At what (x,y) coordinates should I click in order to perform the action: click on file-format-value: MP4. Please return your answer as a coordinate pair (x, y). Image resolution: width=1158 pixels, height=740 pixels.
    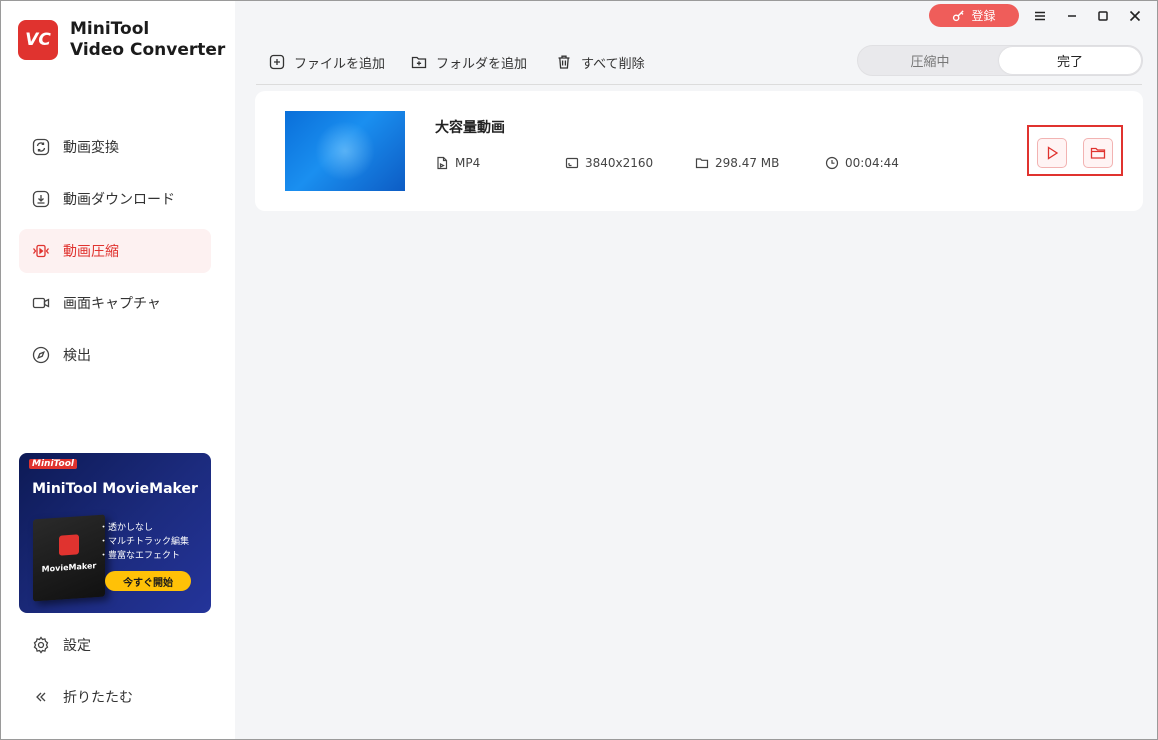
    Looking at the image, I should click on (468, 163).